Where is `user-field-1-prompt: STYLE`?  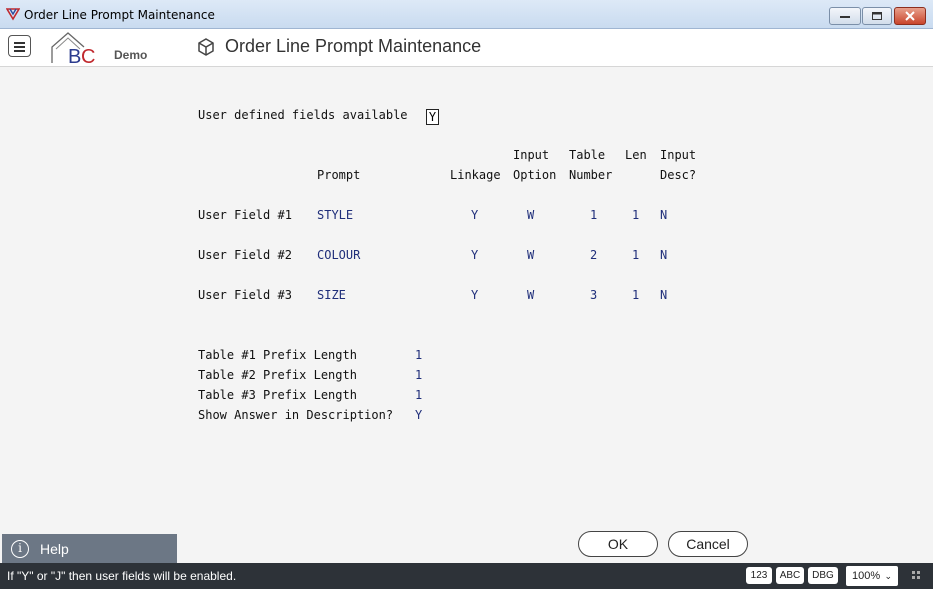 user-field-1-prompt: STYLE is located at coordinates (335, 215).